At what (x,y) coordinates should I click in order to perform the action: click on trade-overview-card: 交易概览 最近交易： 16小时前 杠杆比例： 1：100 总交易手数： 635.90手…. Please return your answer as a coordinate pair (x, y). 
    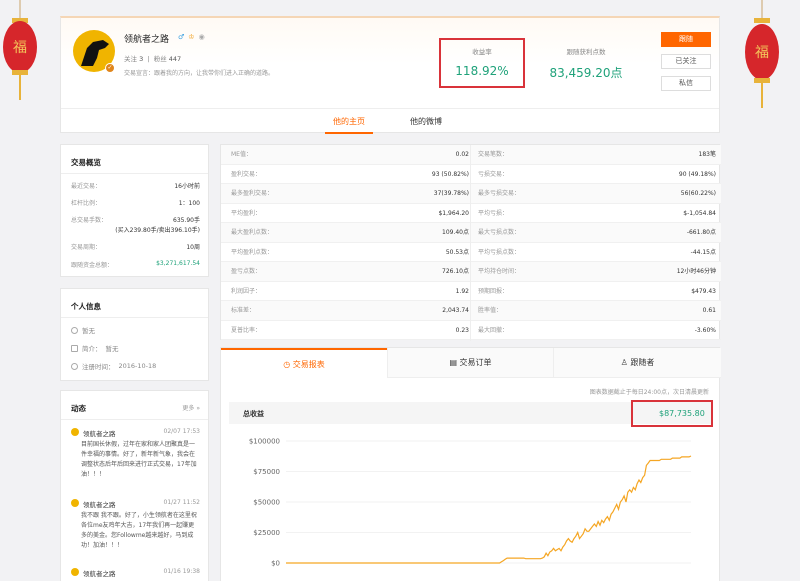
    Looking at the image, I should click on (134, 210).